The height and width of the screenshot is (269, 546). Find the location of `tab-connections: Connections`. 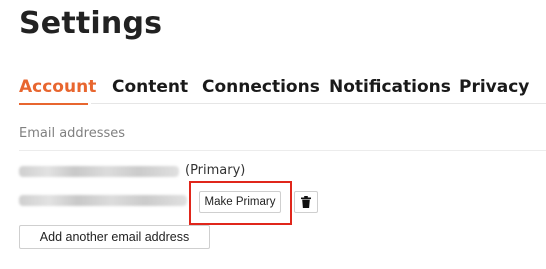

tab-connections: Connections is located at coordinates (261, 87).